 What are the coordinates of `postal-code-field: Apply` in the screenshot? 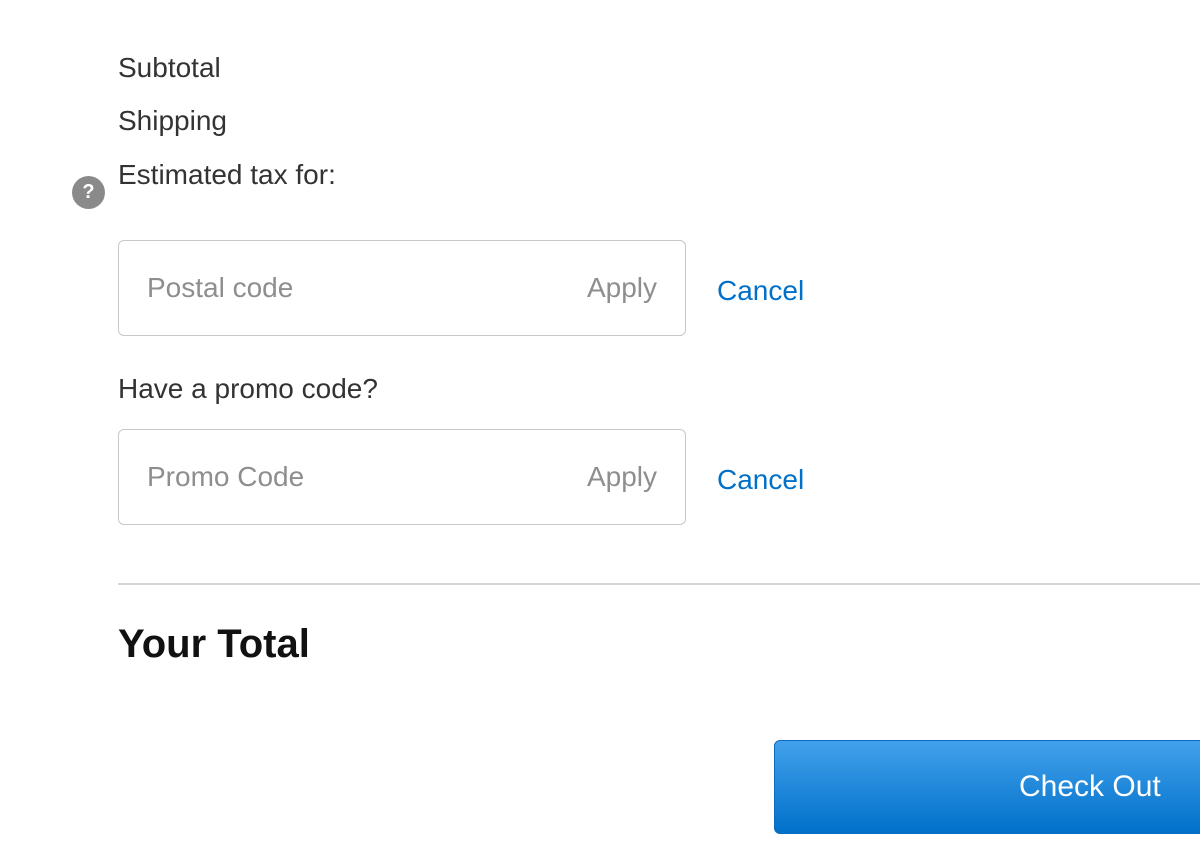 It's located at (402, 288).